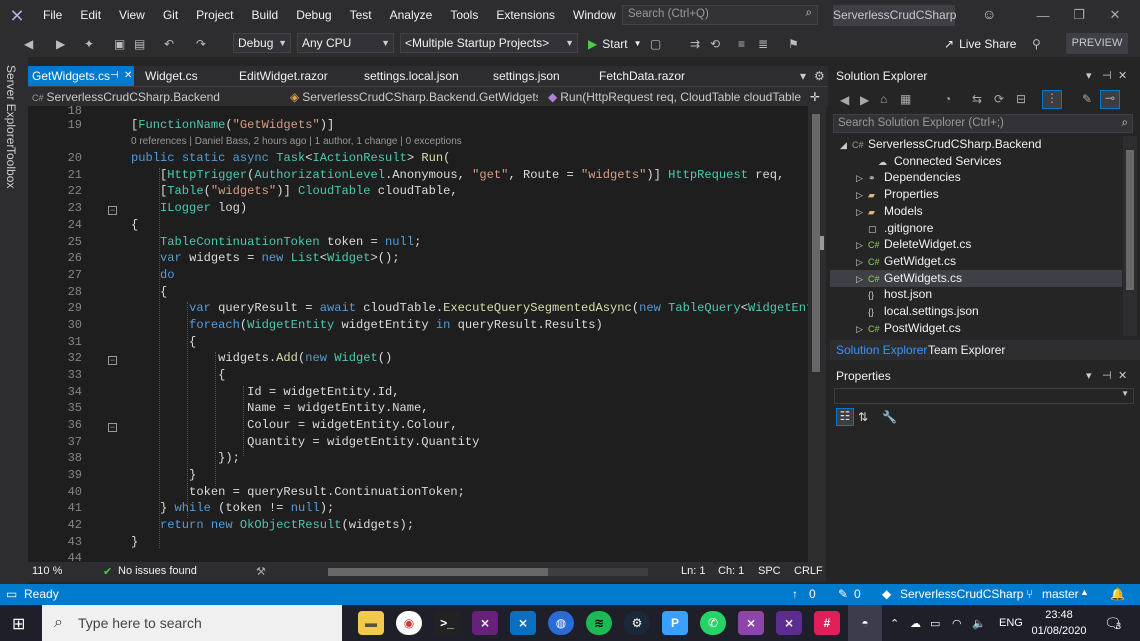  What do you see at coordinates (279, 408) in the screenshot?
I see `code-line: Name = widgetEntity.Name,` at bounding box center [279, 408].